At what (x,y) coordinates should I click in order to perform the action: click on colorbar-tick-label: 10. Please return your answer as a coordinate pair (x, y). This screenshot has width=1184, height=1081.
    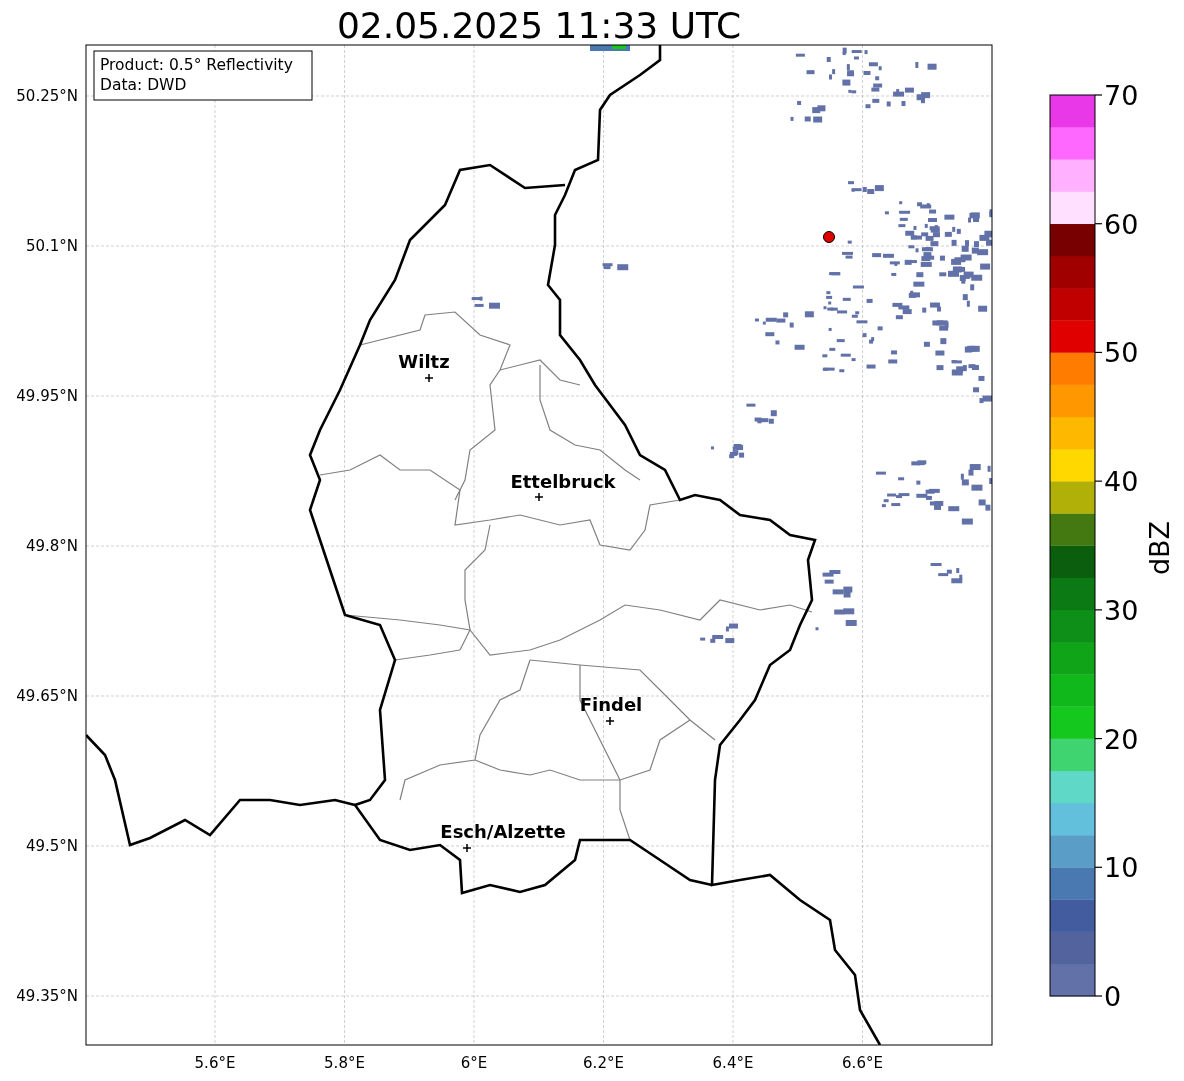
    Looking at the image, I should click on (1121, 868).